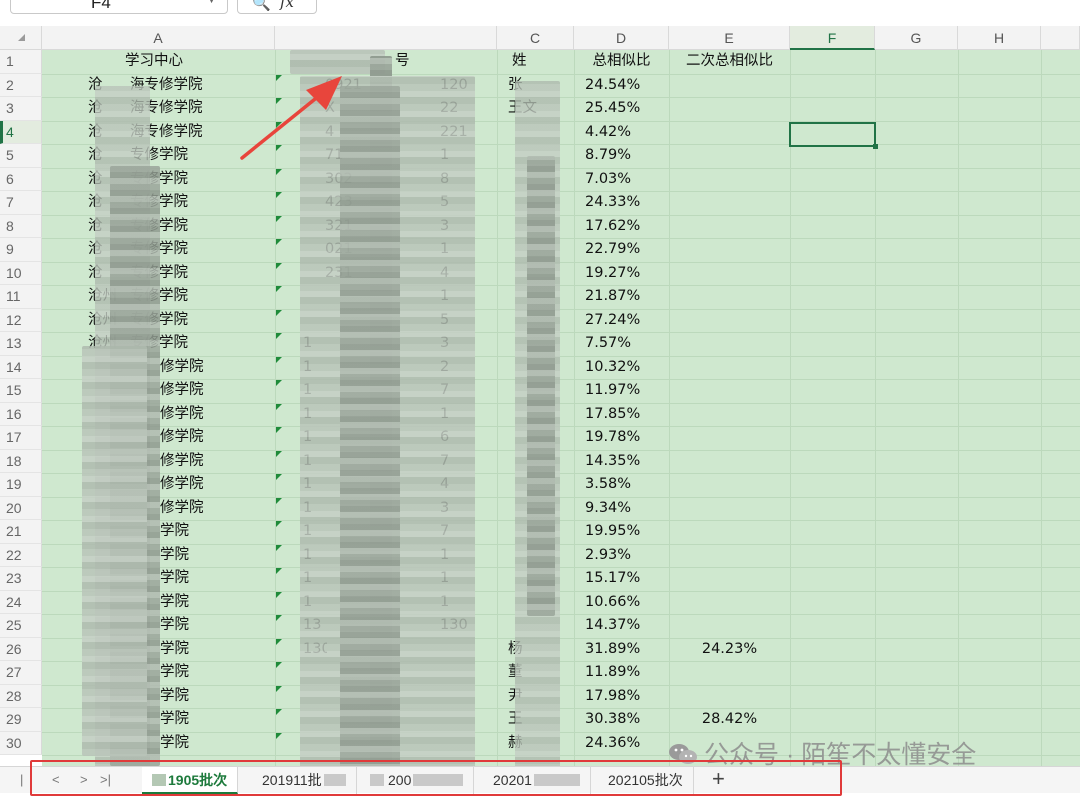  What do you see at coordinates (21, 579) in the screenshot?
I see `row-header-23: 23` at bounding box center [21, 579].